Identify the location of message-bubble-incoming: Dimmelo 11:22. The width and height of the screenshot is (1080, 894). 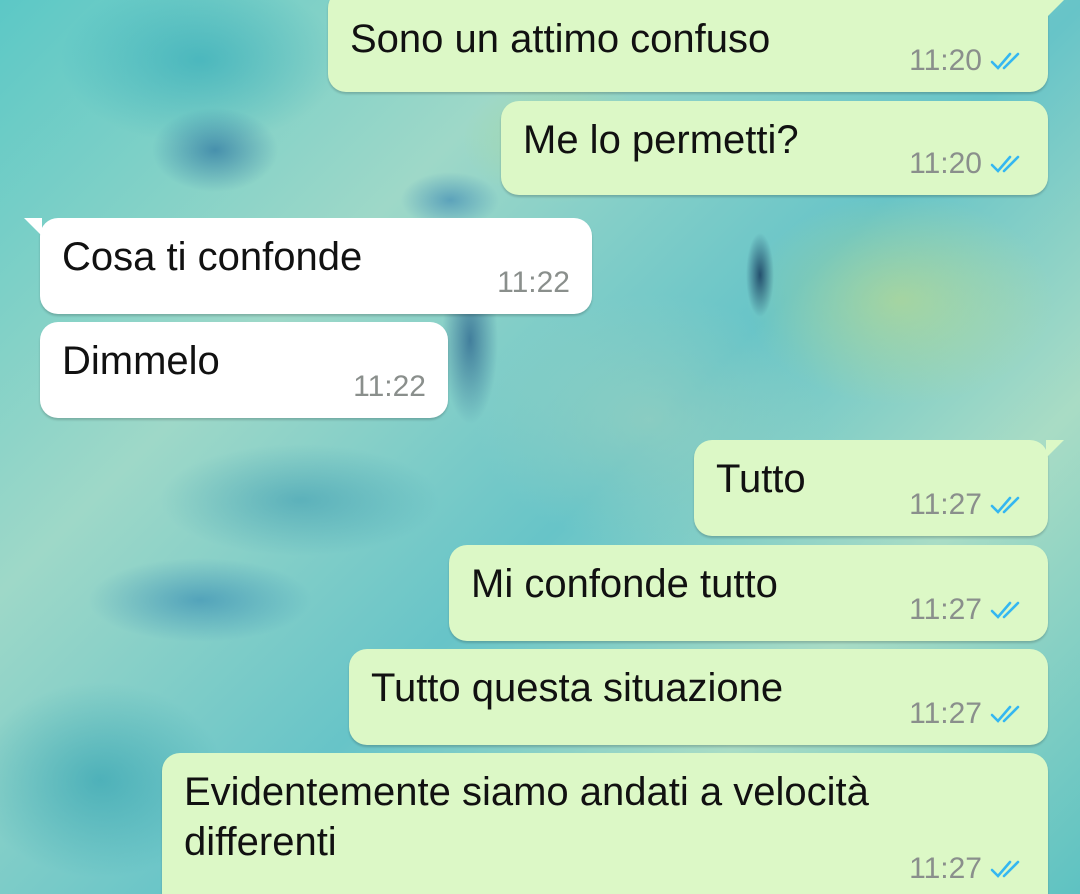
(244, 370).